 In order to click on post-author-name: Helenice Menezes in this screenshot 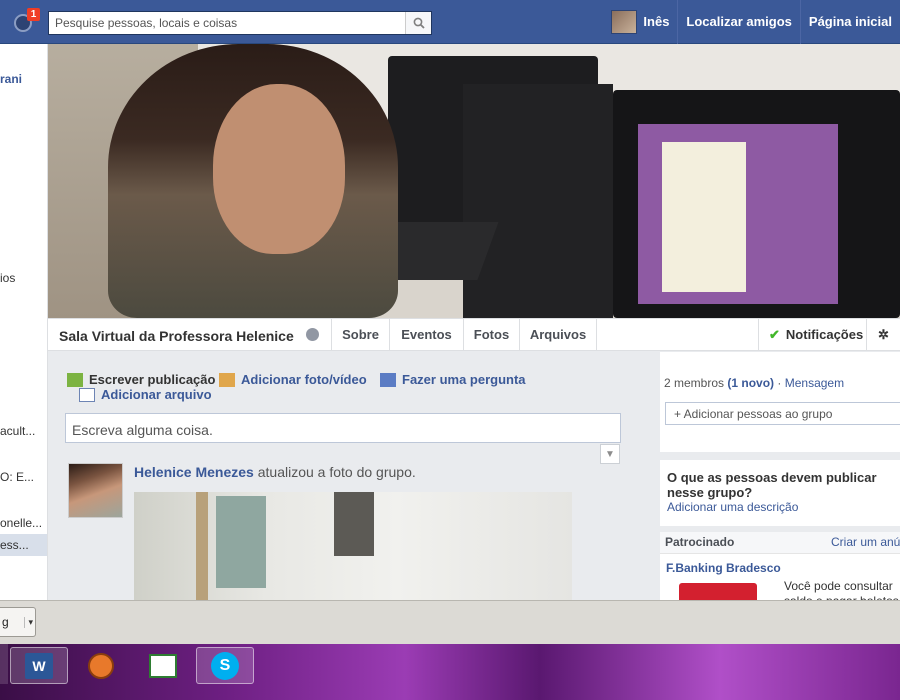, I will do `click(194, 472)`.